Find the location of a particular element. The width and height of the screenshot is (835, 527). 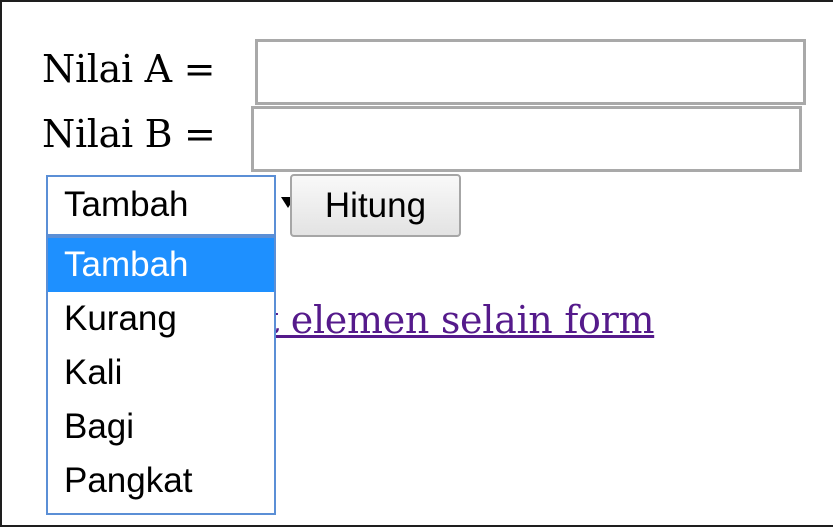

operation-select: Tambah is located at coordinates (170, 205).